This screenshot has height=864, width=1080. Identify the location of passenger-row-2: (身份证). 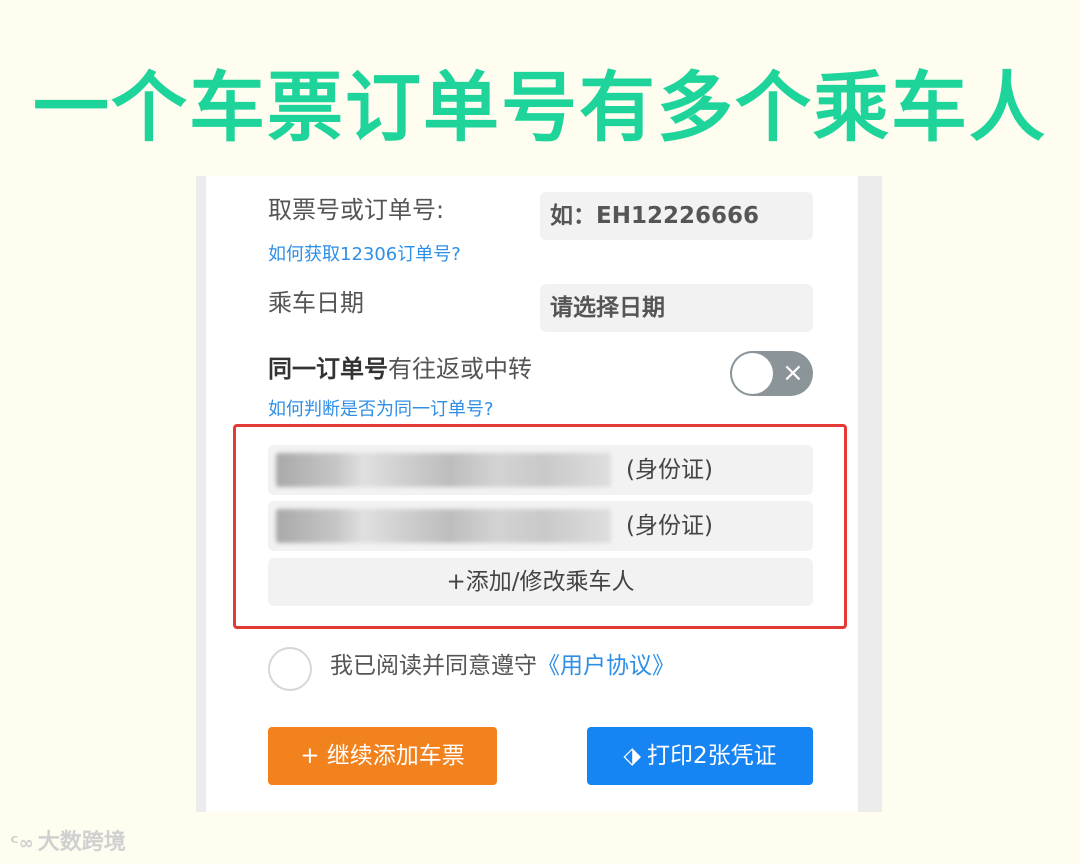
(540, 526).